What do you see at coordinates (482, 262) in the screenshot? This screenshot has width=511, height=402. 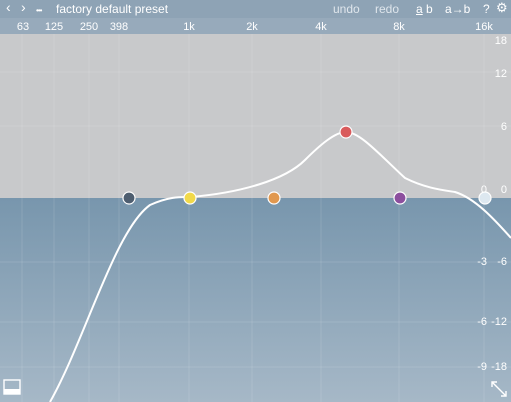 I see `inner-gain-label-minus-3: -3` at bounding box center [482, 262].